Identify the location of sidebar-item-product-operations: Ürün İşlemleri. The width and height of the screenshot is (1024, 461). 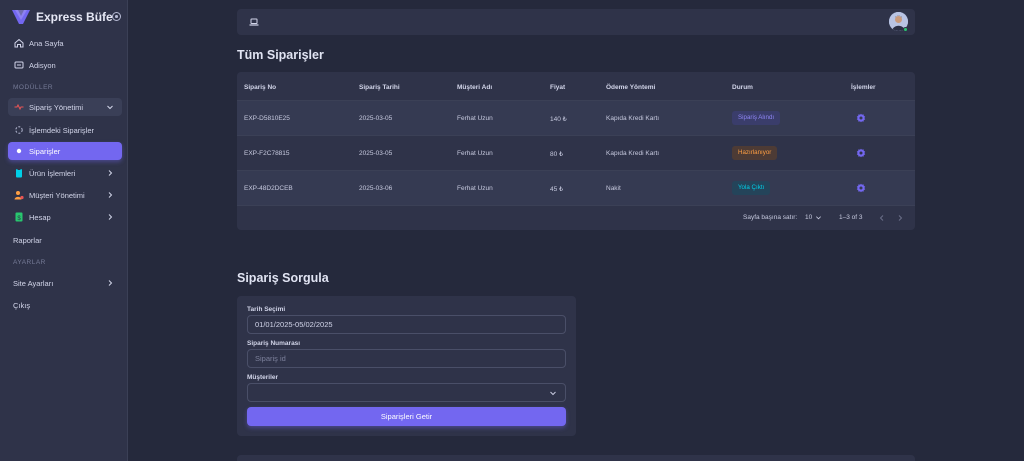
(65, 173).